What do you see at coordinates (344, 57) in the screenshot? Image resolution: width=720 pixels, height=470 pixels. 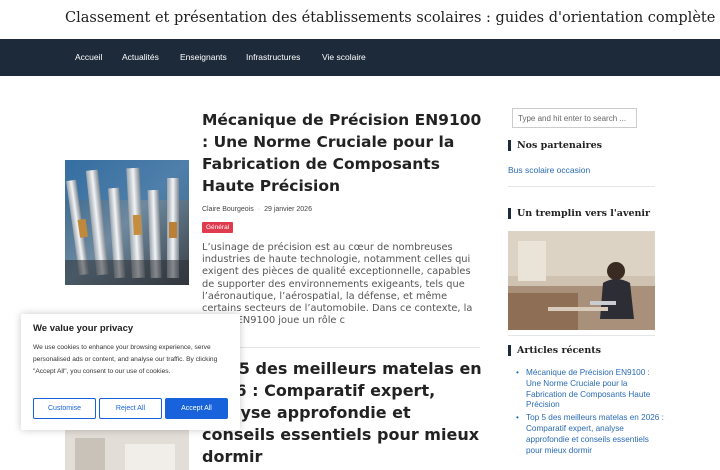 I see `nav-item-vie-scolaire: Vie scolaire` at bounding box center [344, 57].